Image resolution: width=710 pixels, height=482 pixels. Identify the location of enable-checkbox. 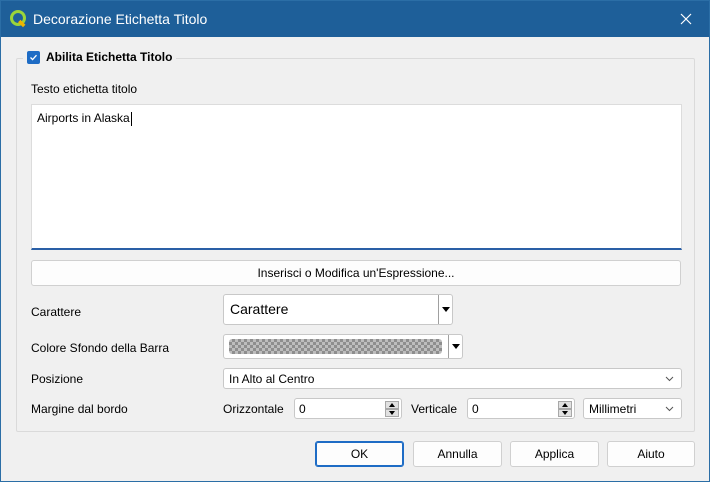
(33, 57).